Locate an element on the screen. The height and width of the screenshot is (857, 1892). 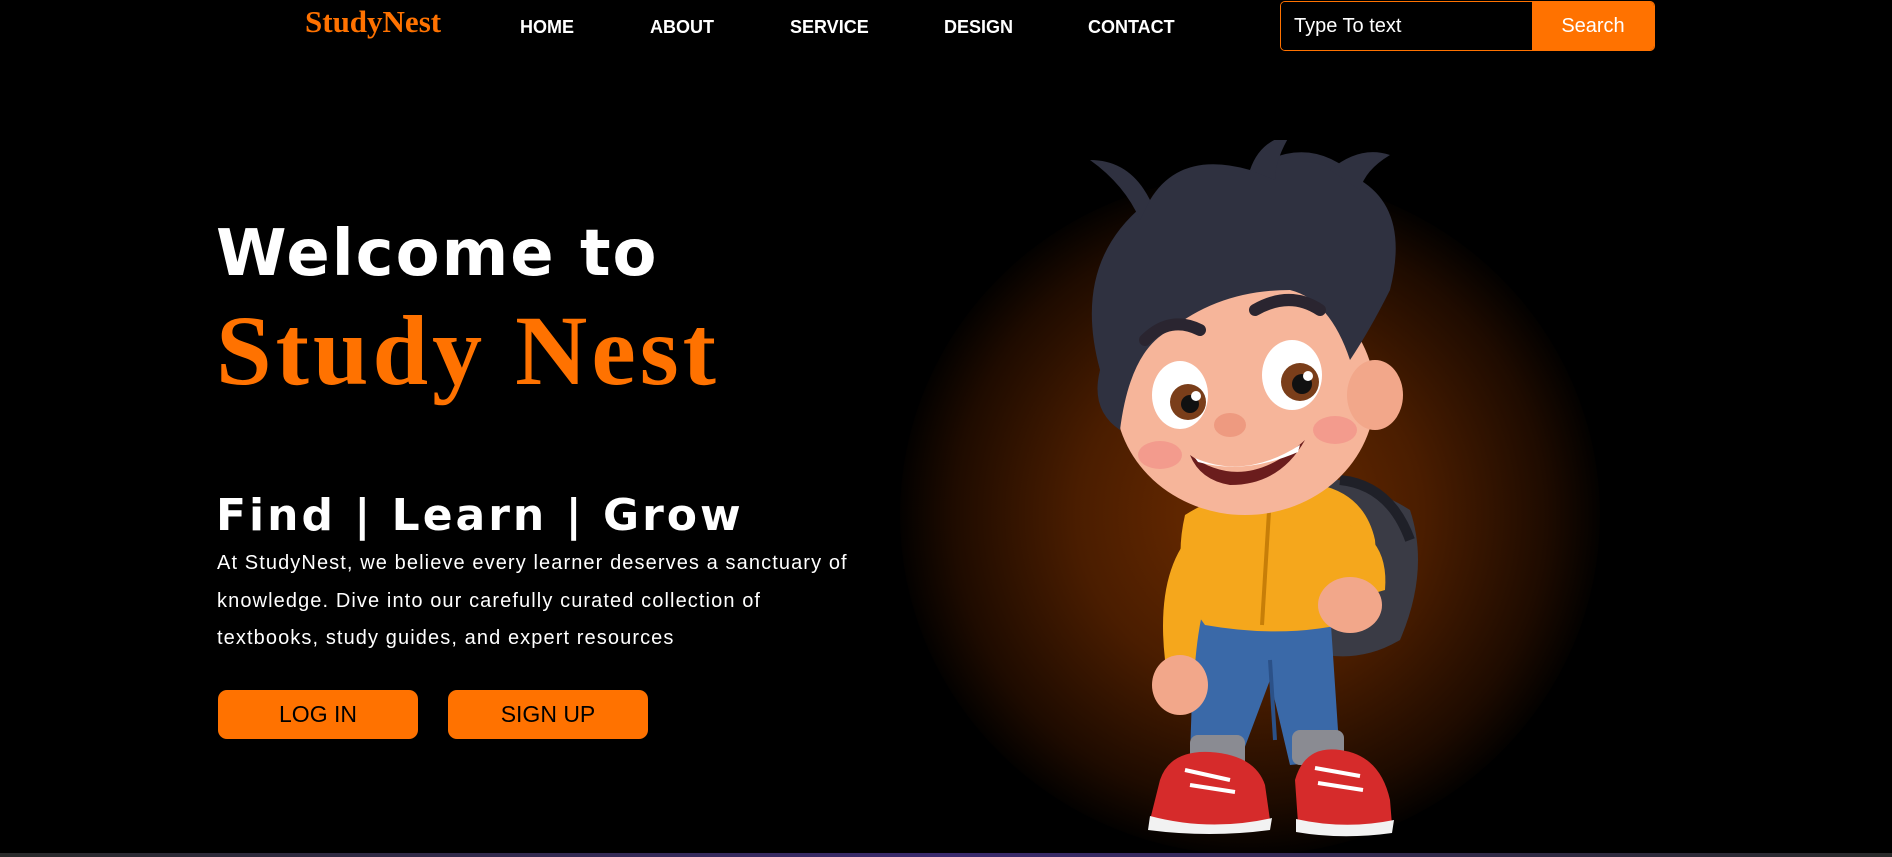
signup-button: SIGN UP is located at coordinates (548, 714).